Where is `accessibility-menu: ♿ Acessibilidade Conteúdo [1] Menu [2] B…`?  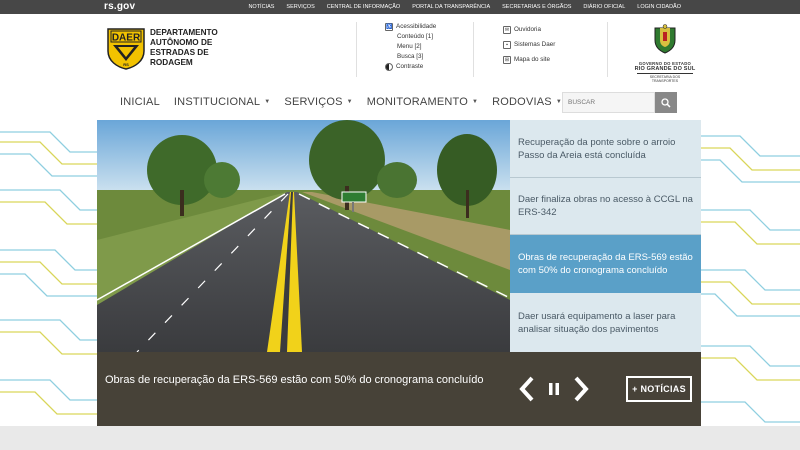 accessibility-menu: ♿ Acessibilidade Conteúdo [1] Menu [2] B… is located at coordinates (410, 47).